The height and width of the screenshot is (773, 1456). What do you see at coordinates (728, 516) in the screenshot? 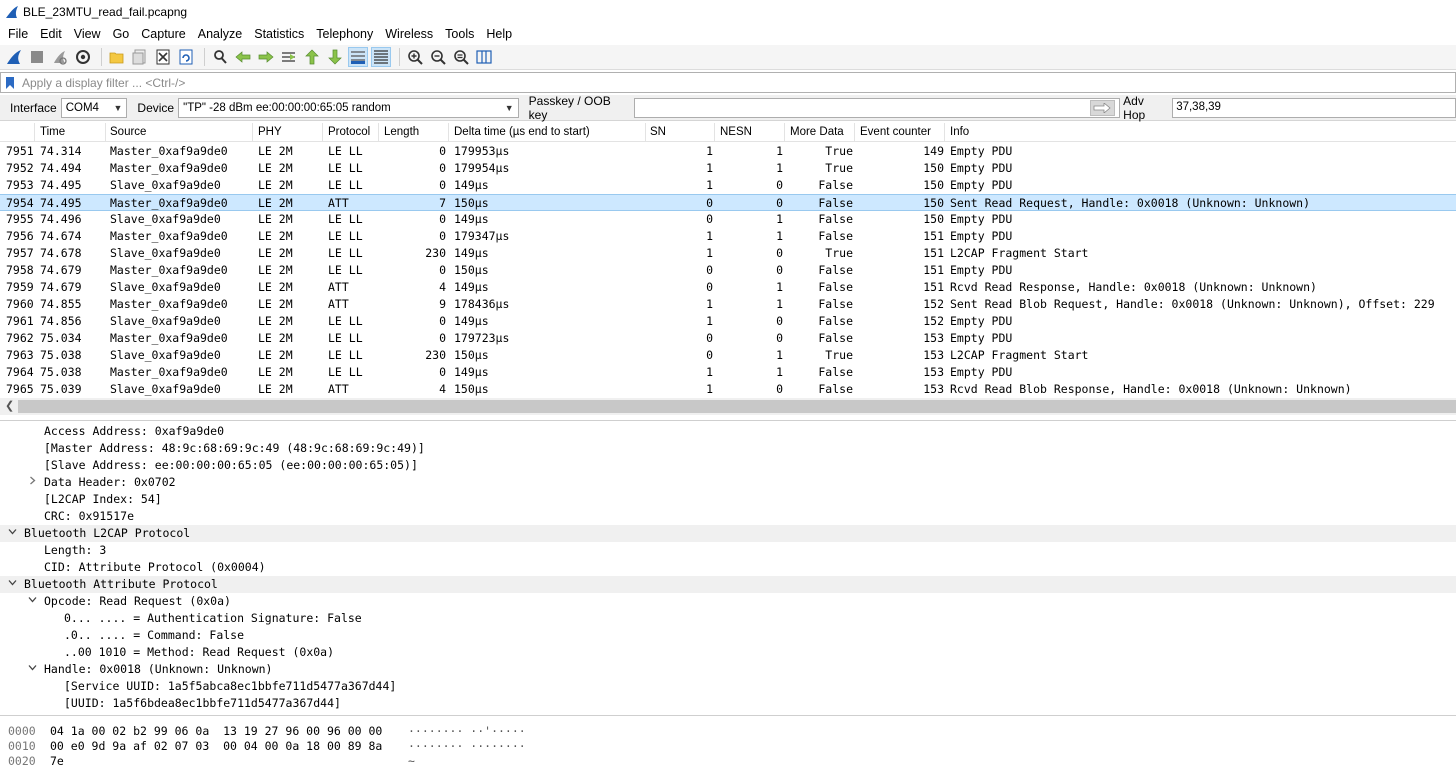
I see `protocol-tree-item: CRC: 0x91517e` at bounding box center [728, 516].